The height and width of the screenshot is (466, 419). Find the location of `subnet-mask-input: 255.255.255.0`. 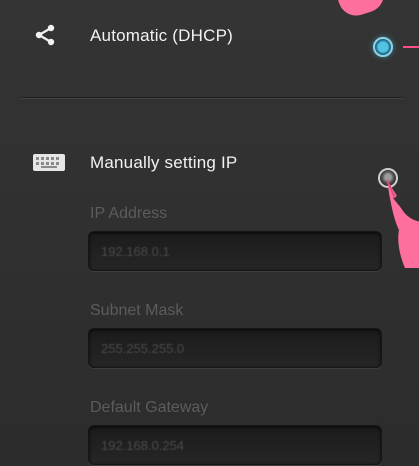

subnet-mask-input: 255.255.255.0 is located at coordinates (235, 348).